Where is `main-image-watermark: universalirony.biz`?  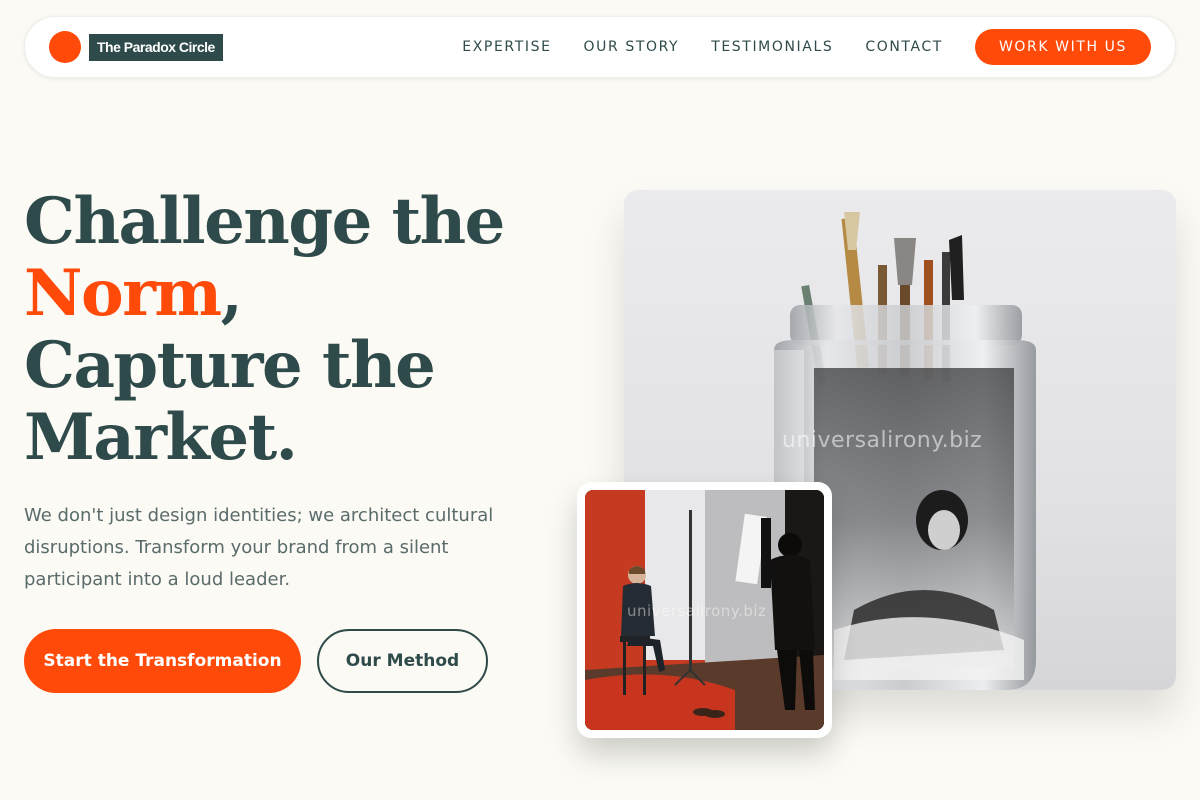
main-image-watermark: universalirony.biz is located at coordinates (882, 440).